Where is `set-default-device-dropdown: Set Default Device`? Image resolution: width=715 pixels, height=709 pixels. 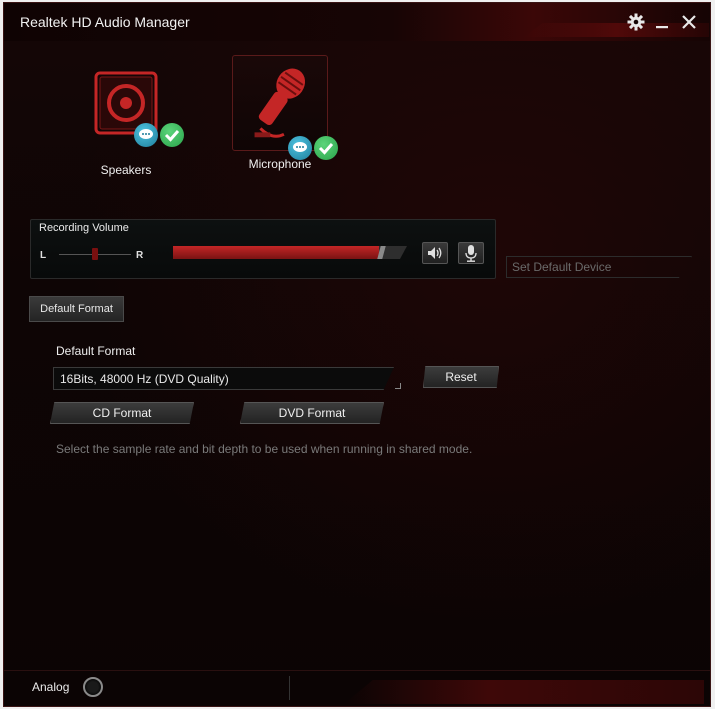 set-default-device-dropdown: Set Default Device is located at coordinates (599, 267).